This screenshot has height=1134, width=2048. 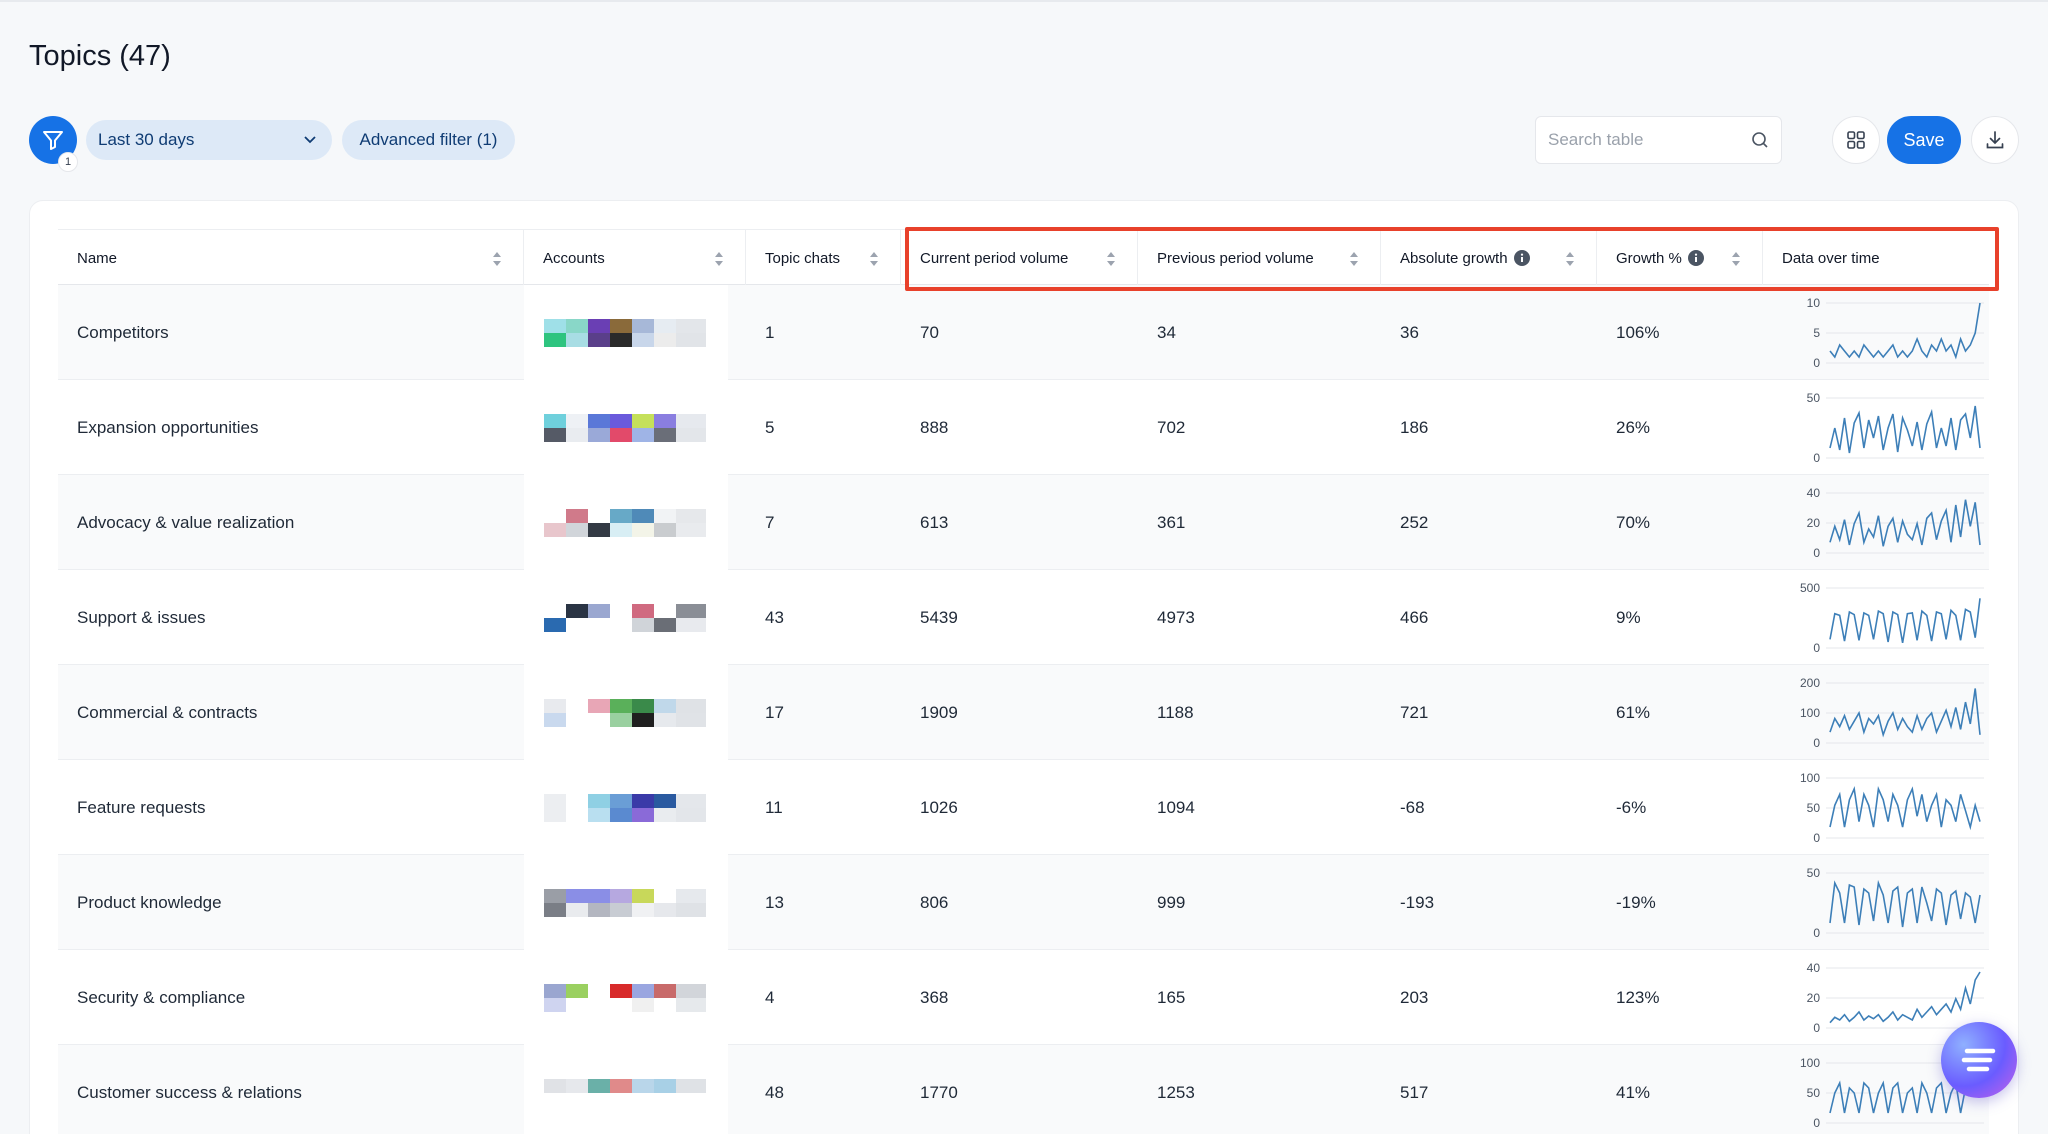 What do you see at coordinates (1171, 997) in the screenshot?
I see `cell-previous-volume: 165` at bounding box center [1171, 997].